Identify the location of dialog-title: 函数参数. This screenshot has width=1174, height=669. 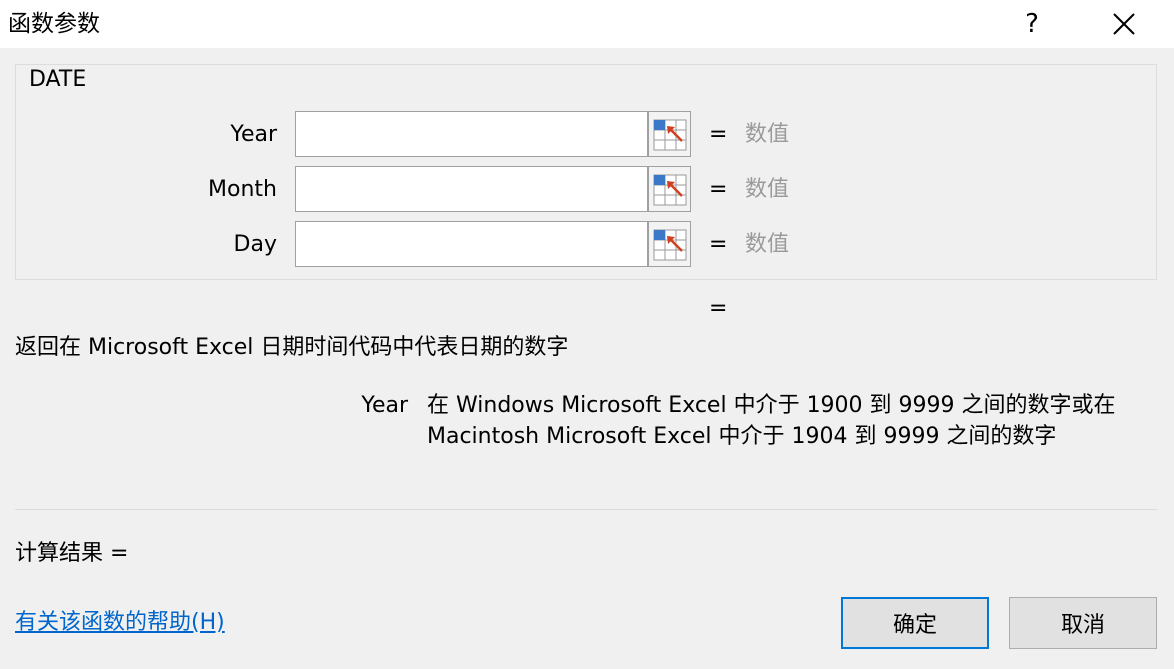
(54, 24).